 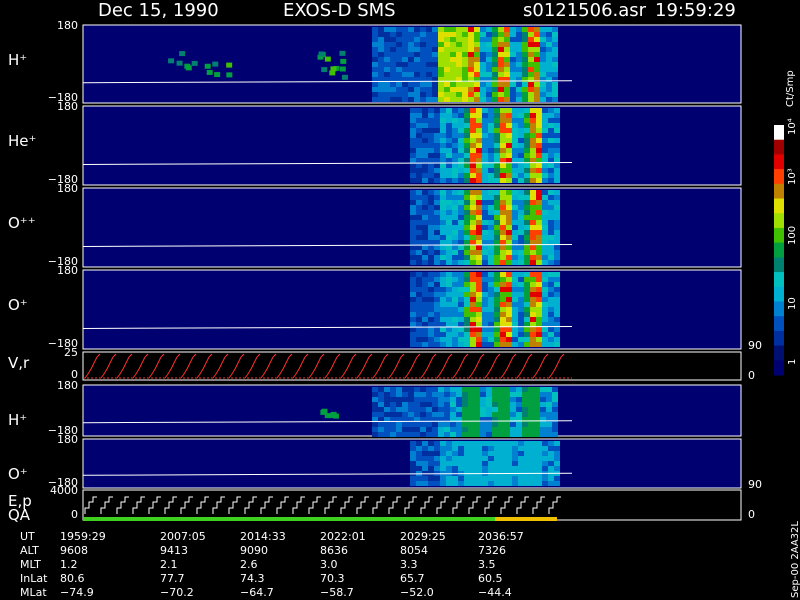 I want to click on tick-label: 180, so click(x=67, y=270).